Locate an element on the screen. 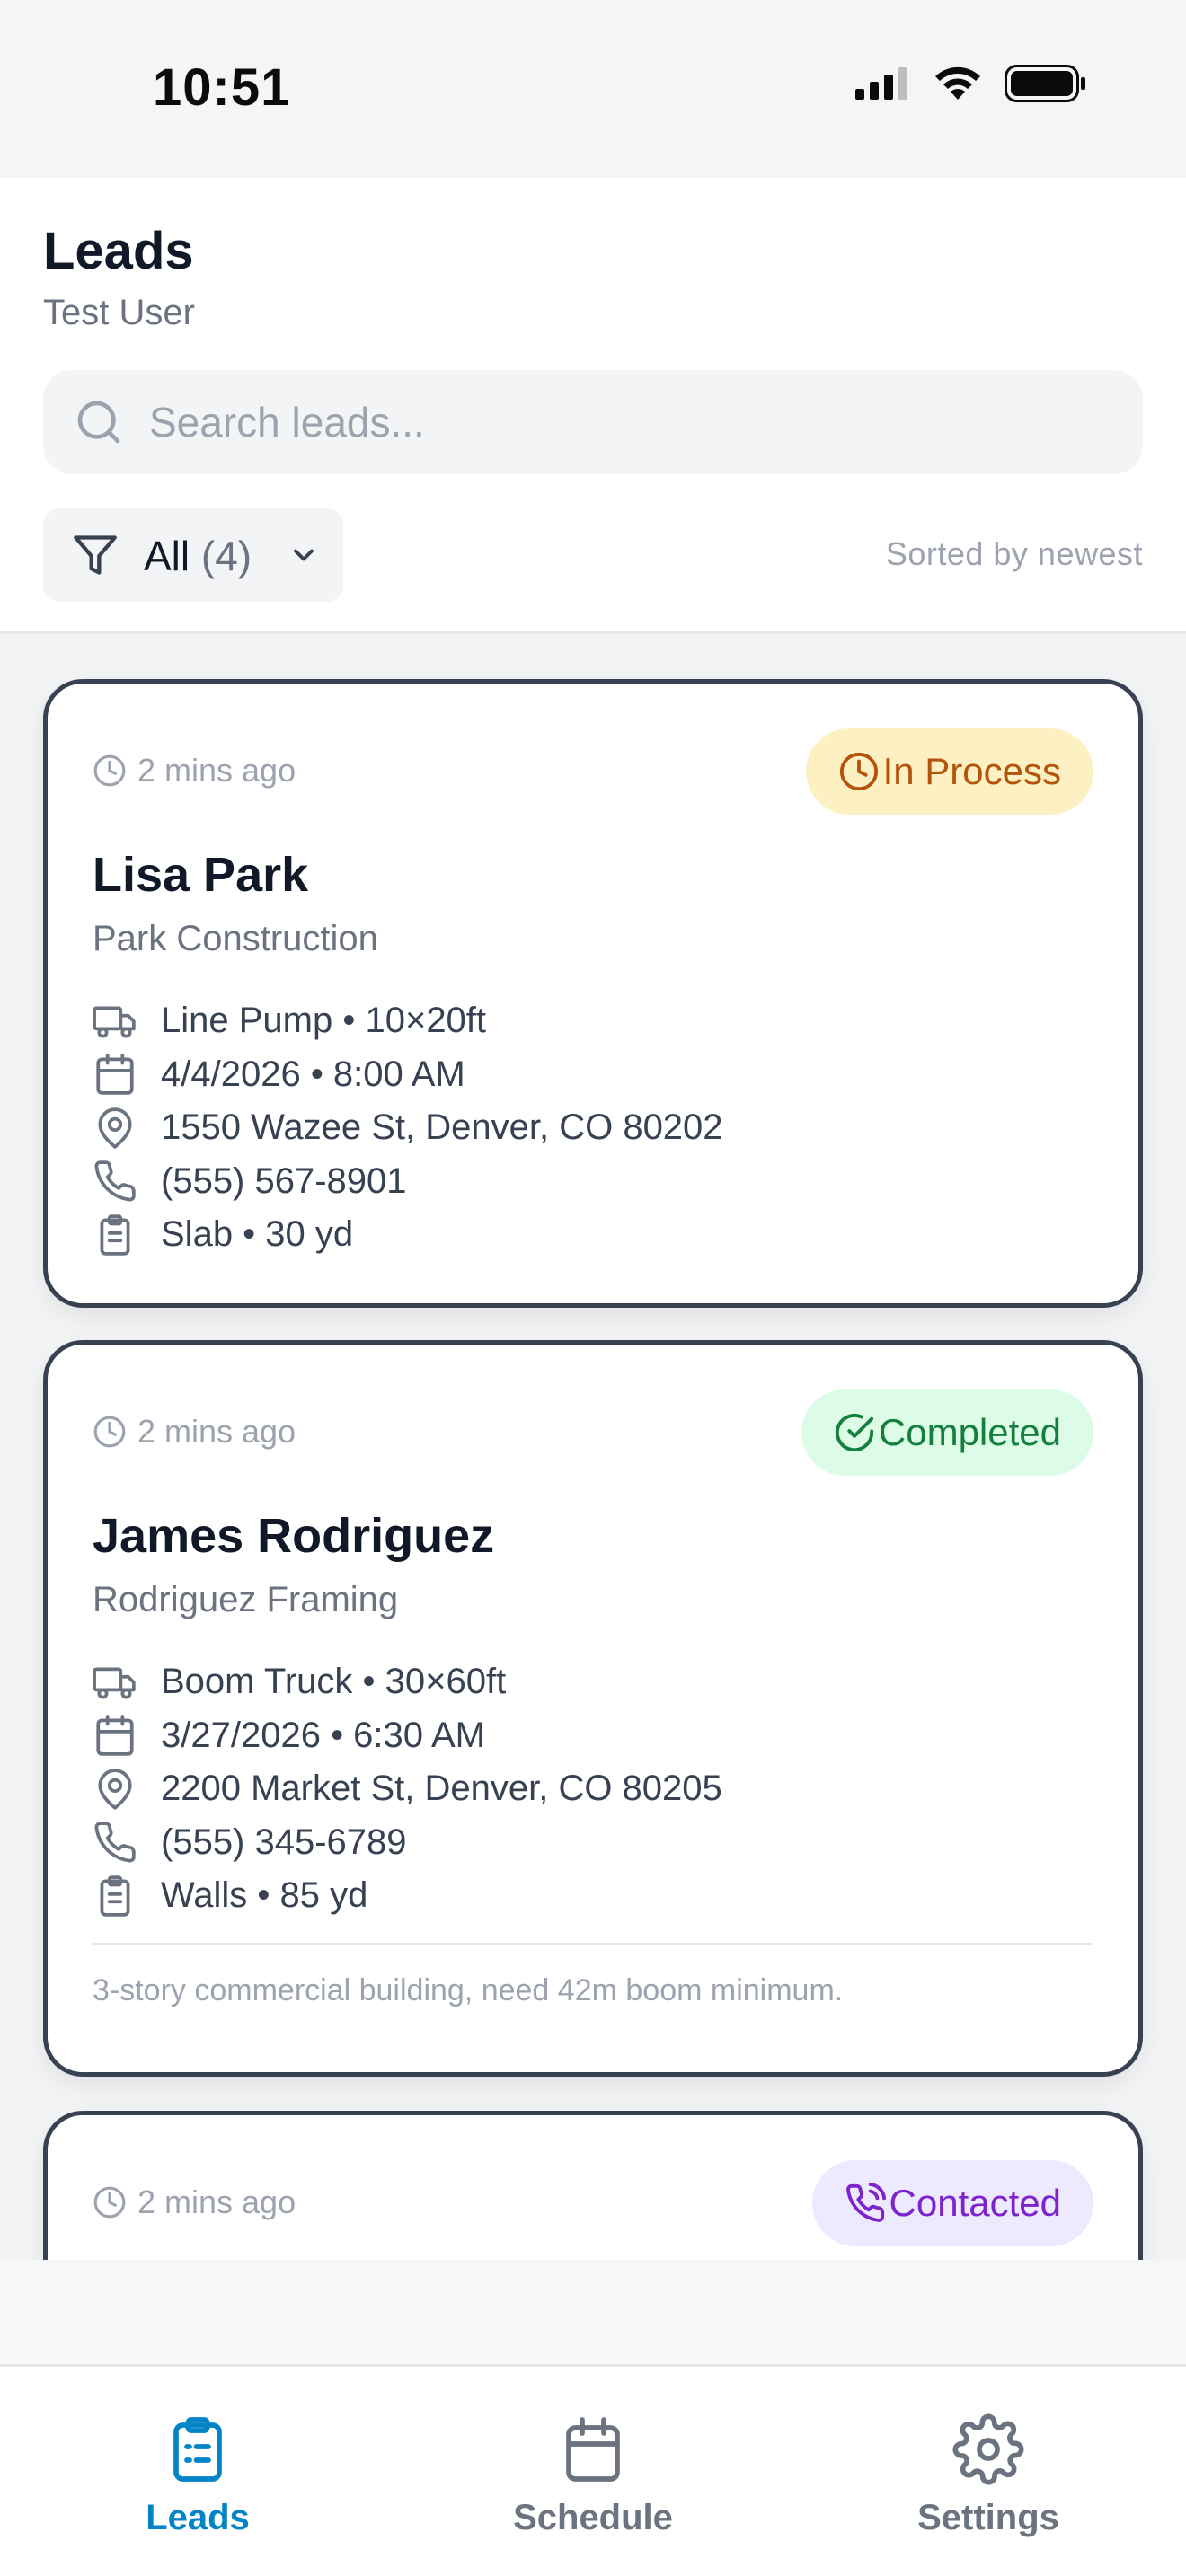 This screenshot has height=2576, width=1186. filter-label: All (4) is located at coordinates (198, 556).